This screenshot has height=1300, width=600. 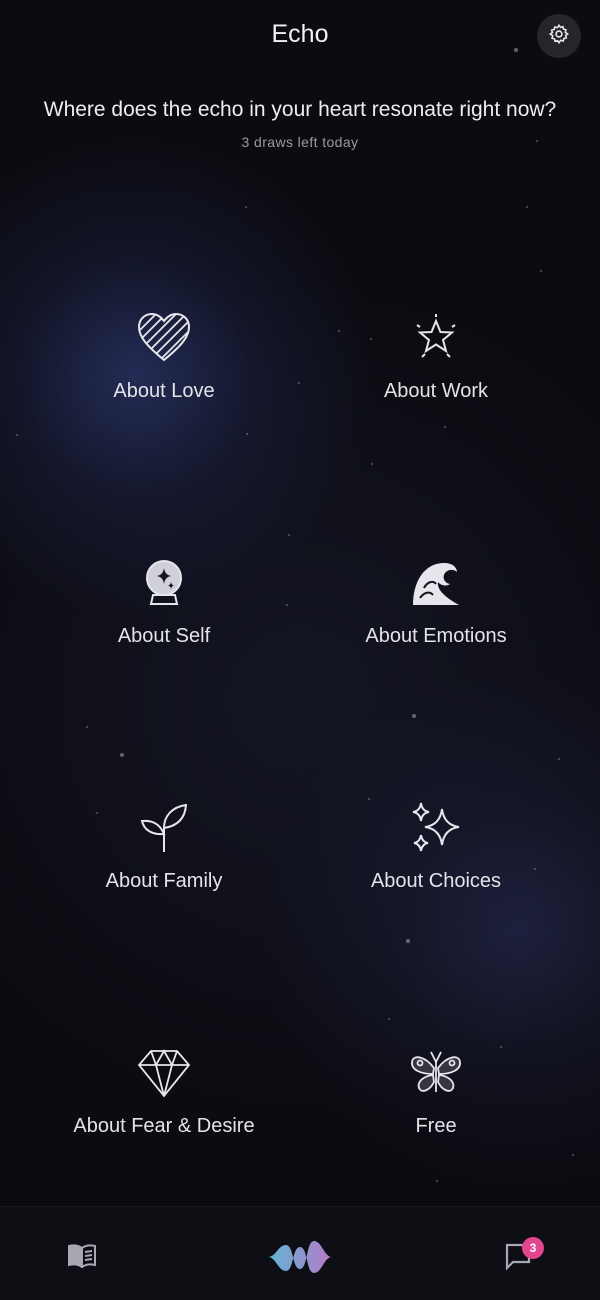 I want to click on book-icon, so click(x=82, y=1258).